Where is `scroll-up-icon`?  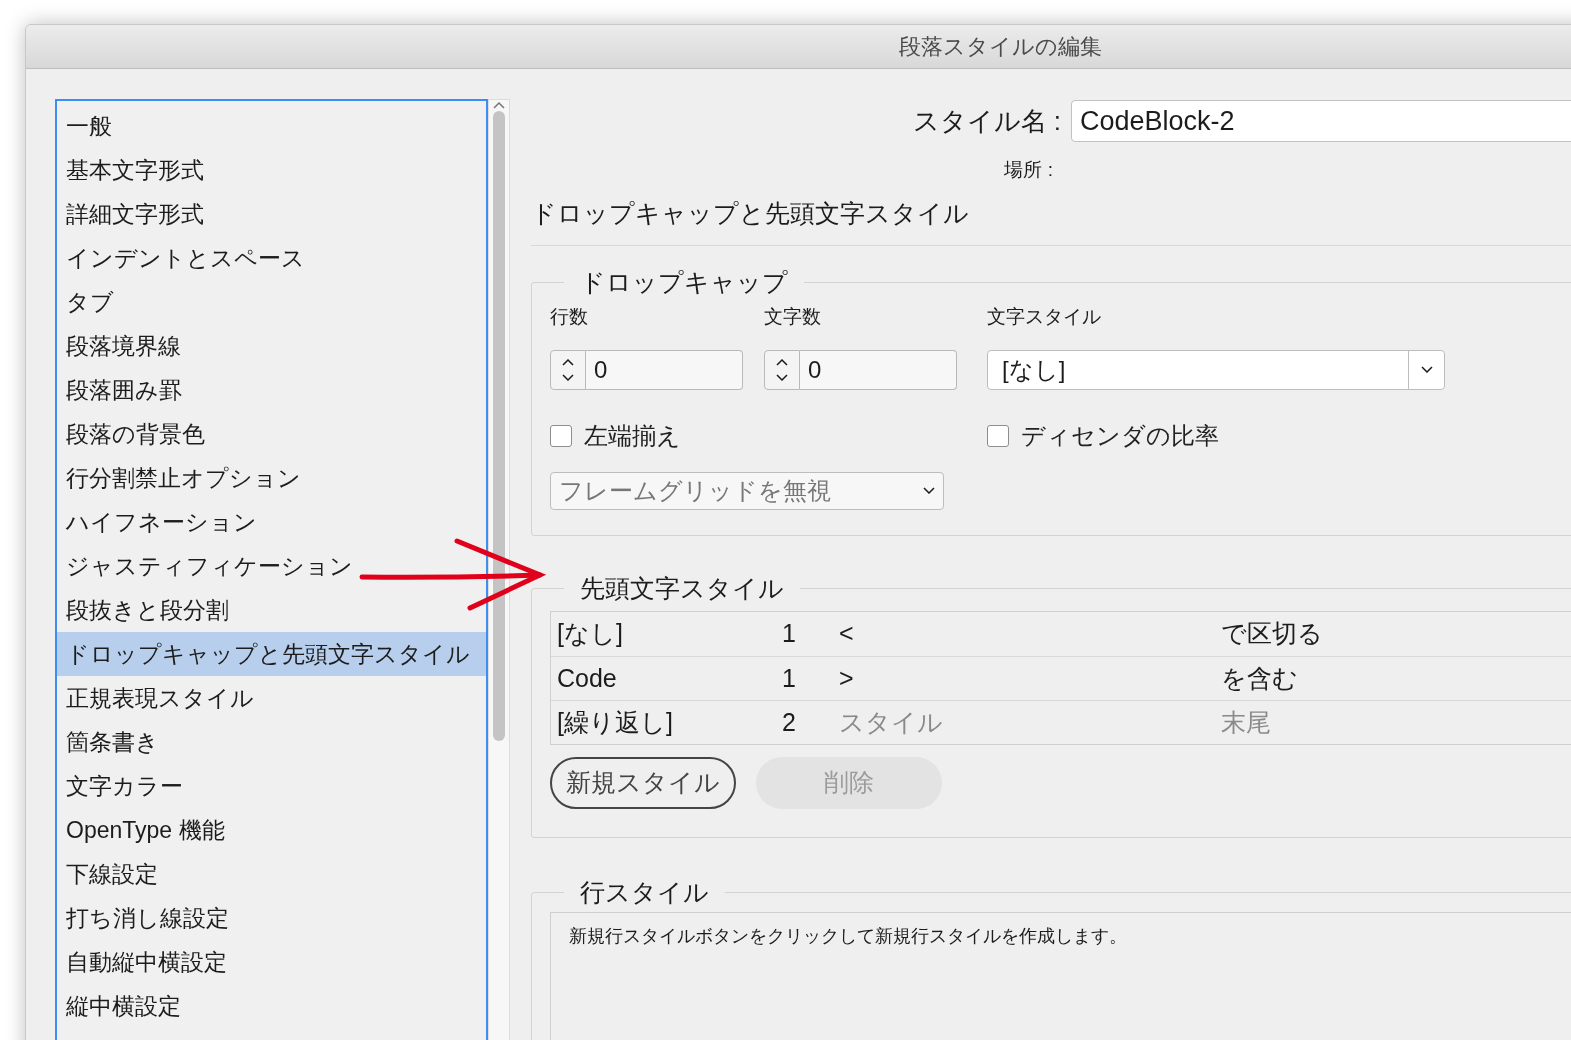 scroll-up-icon is located at coordinates (499, 105).